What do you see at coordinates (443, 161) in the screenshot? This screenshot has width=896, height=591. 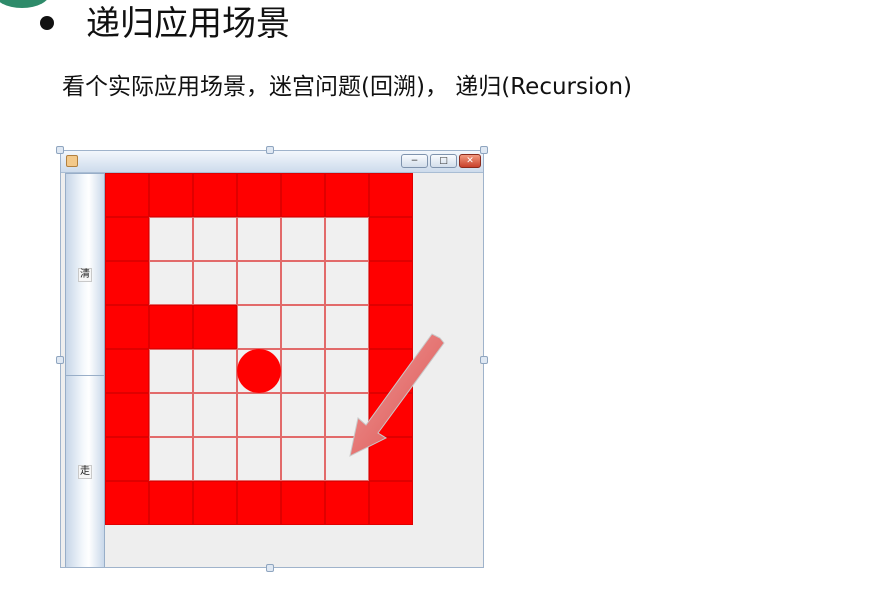 I see `maximize-button: □` at bounding box center [443, 161].